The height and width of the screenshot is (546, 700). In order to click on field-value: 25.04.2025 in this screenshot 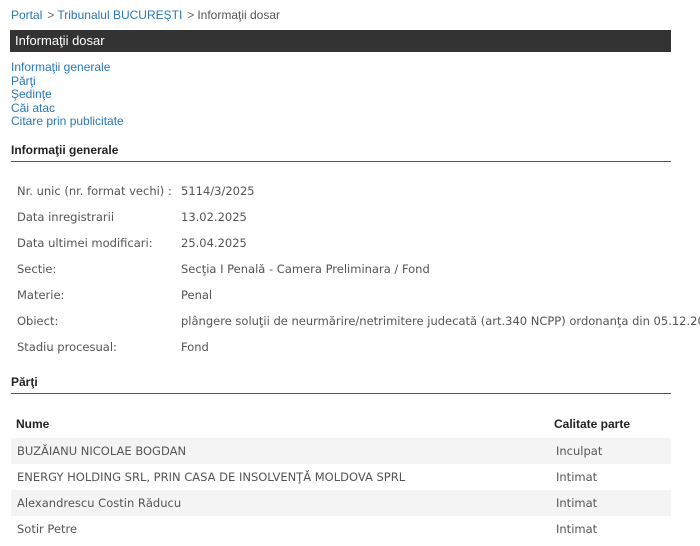, I will do `click(214, 243)`.